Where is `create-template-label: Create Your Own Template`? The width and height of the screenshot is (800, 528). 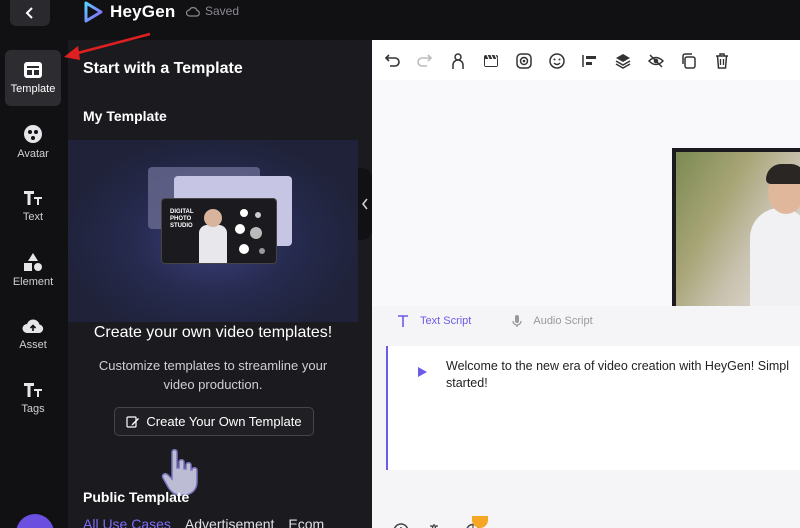 create-template-label: Create Your Own Template is located at coordinates (224, 421).